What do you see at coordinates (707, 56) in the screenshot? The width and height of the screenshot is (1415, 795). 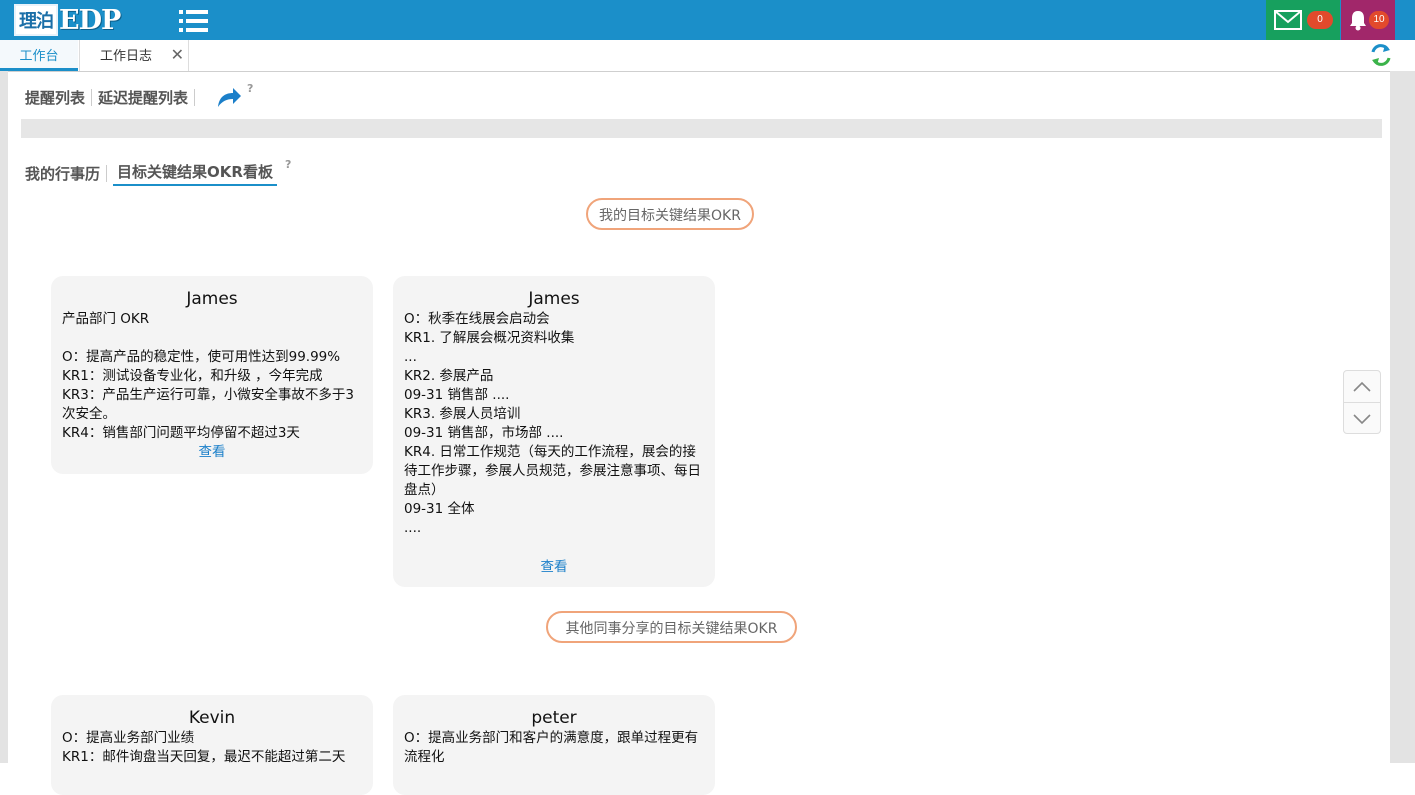 I see `tab-bar: 工作台 工作日志 ✕` at bounding box center [707, 56].